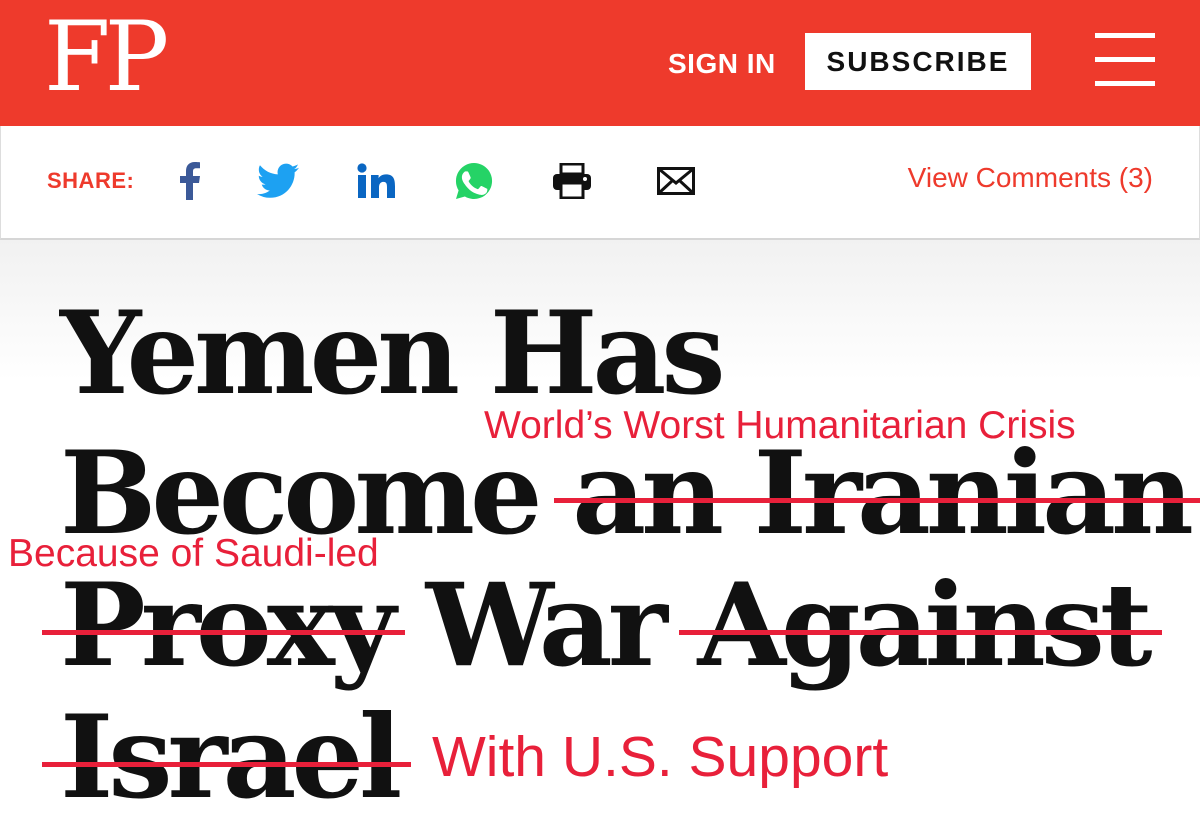  Describe the element at coordinates (722, 64) in the screenshot. I see `sign-in-link: SIGN IN` at that location.